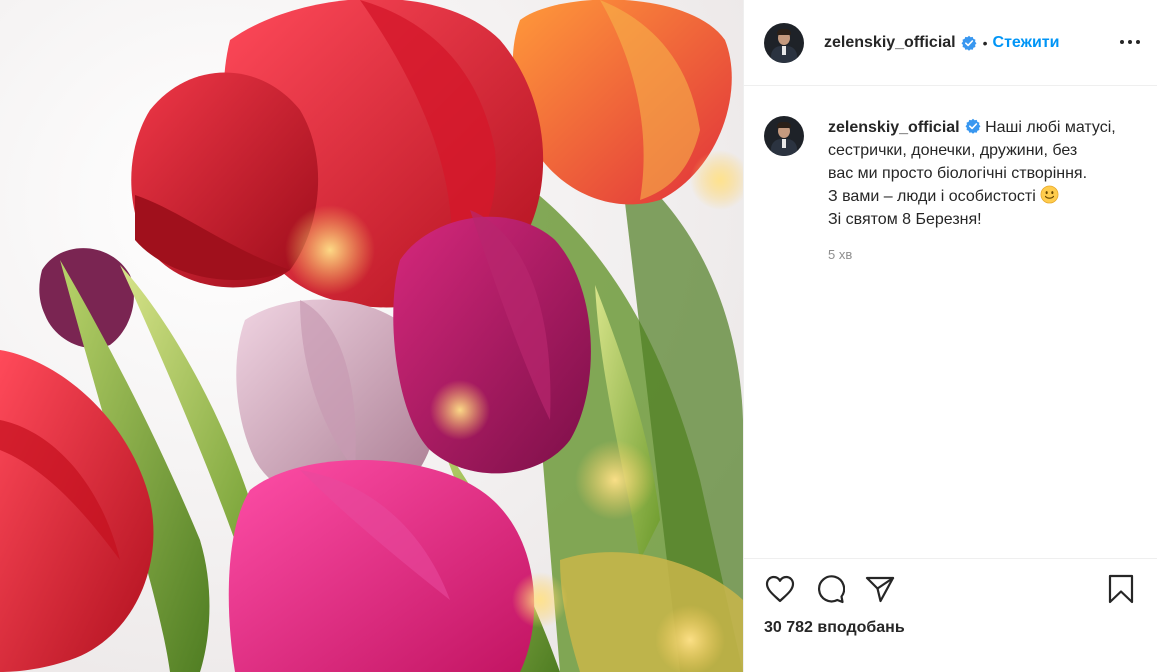  What do you see at coordinates (1026, 43) in the screenshot?
I see `follow-button: Стежити` at bounding box center [1026, 43].